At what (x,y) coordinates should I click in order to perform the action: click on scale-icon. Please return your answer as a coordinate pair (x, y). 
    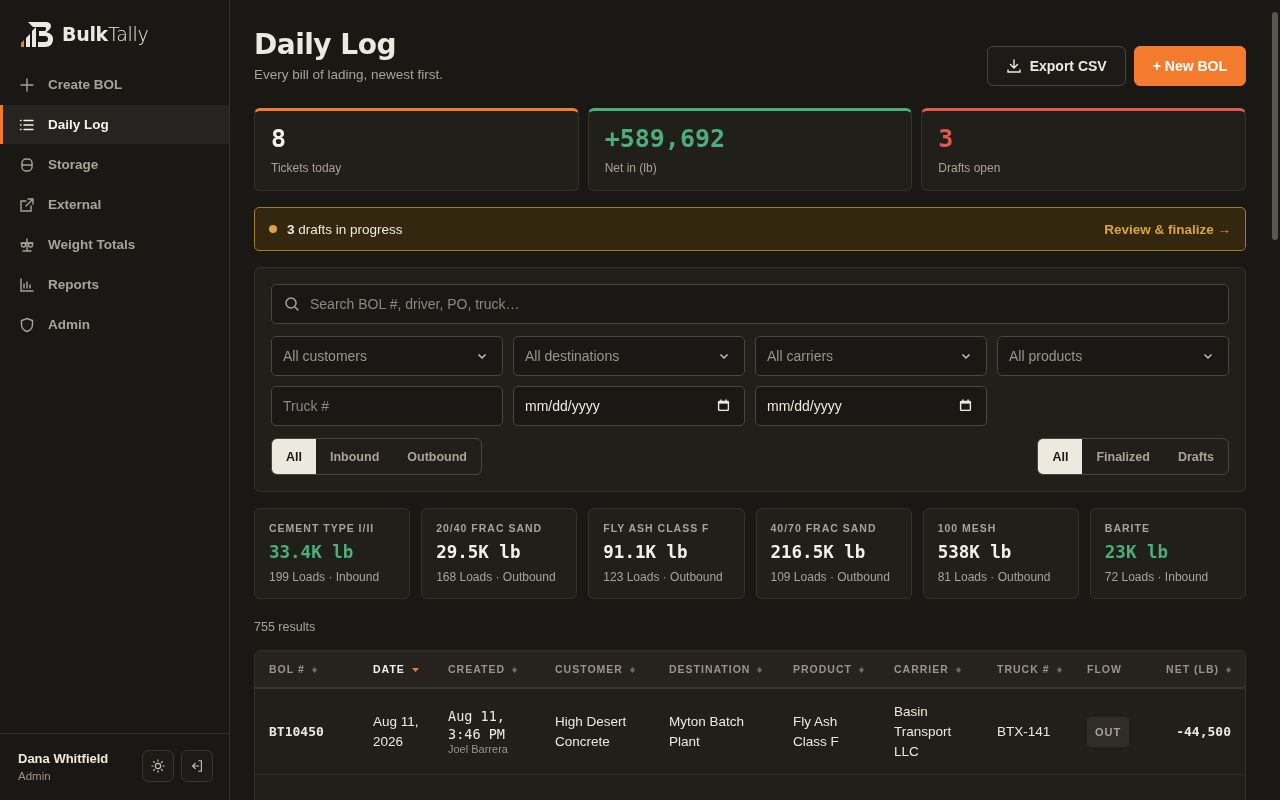
    Looking at the image, I should click on (27, 244).